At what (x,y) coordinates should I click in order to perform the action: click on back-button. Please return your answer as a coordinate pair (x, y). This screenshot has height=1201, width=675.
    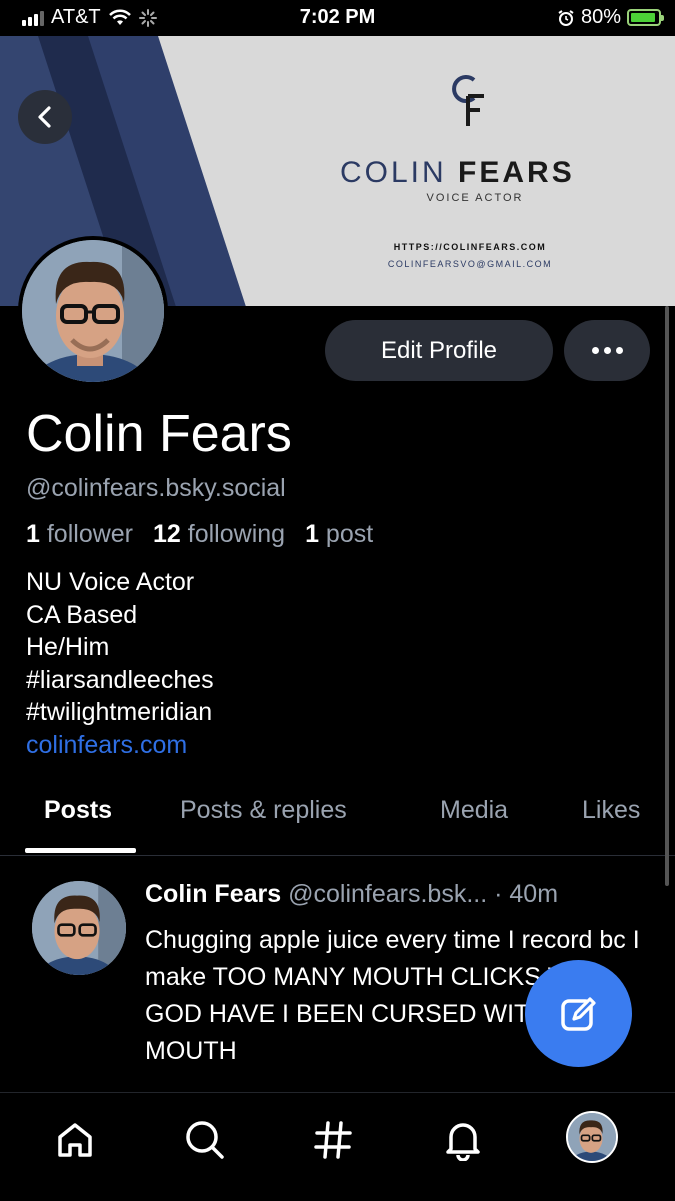
    Looking at the image, I should click on (45, 117).